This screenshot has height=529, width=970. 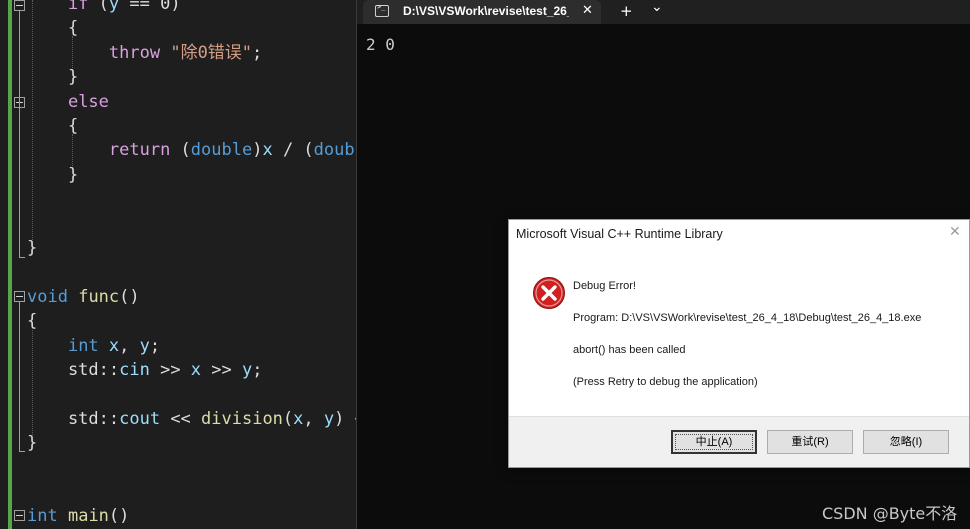 I want to click on code-token: double, so click(x=221, y=150).